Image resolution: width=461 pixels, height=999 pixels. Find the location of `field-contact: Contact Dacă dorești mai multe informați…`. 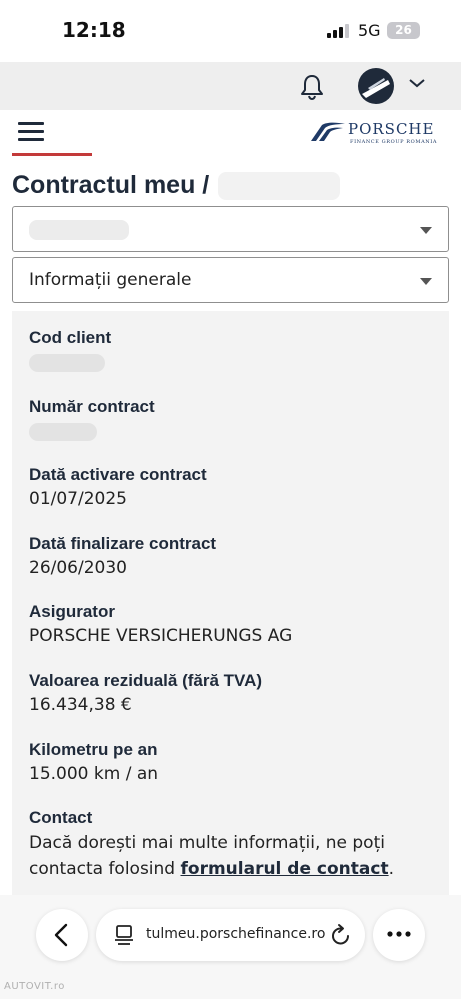

field-contact: Contact Dacă dorești mai multe informați… is located at coordinates (224, 845).